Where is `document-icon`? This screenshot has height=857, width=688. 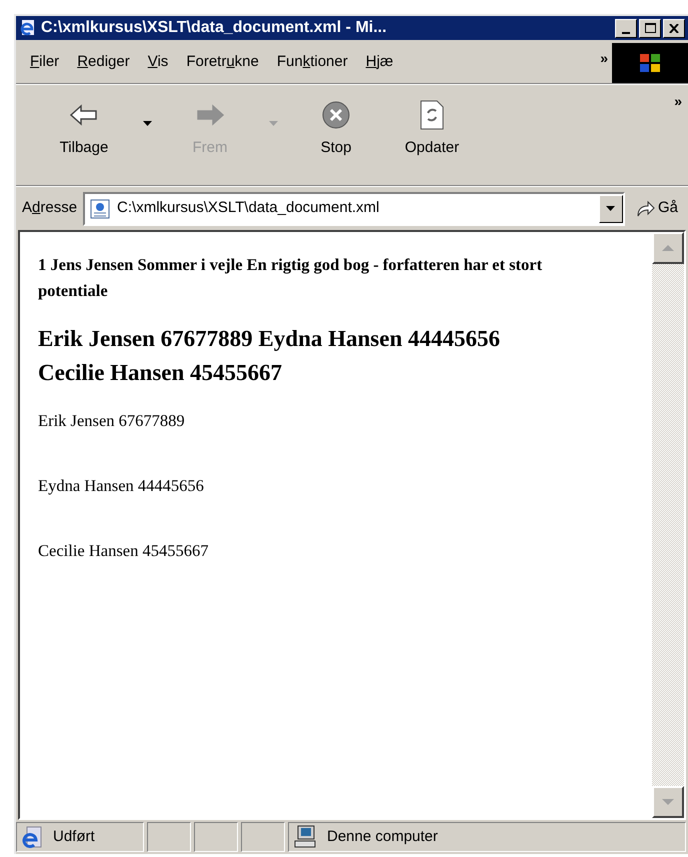 document-icon is located at coordinates (100, 209).